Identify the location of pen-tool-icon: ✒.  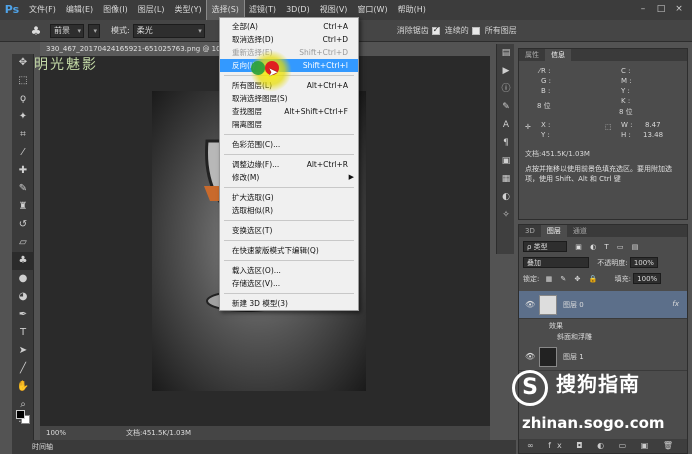
(23, 315).